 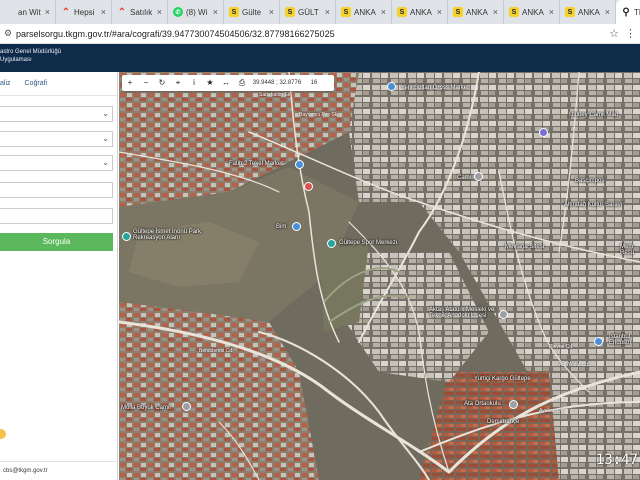 What do you see at coordinates (574, 365) in the screenshot?
I see `street-label: Arif Yıldız Cd.` at bounding box center [574, 365].